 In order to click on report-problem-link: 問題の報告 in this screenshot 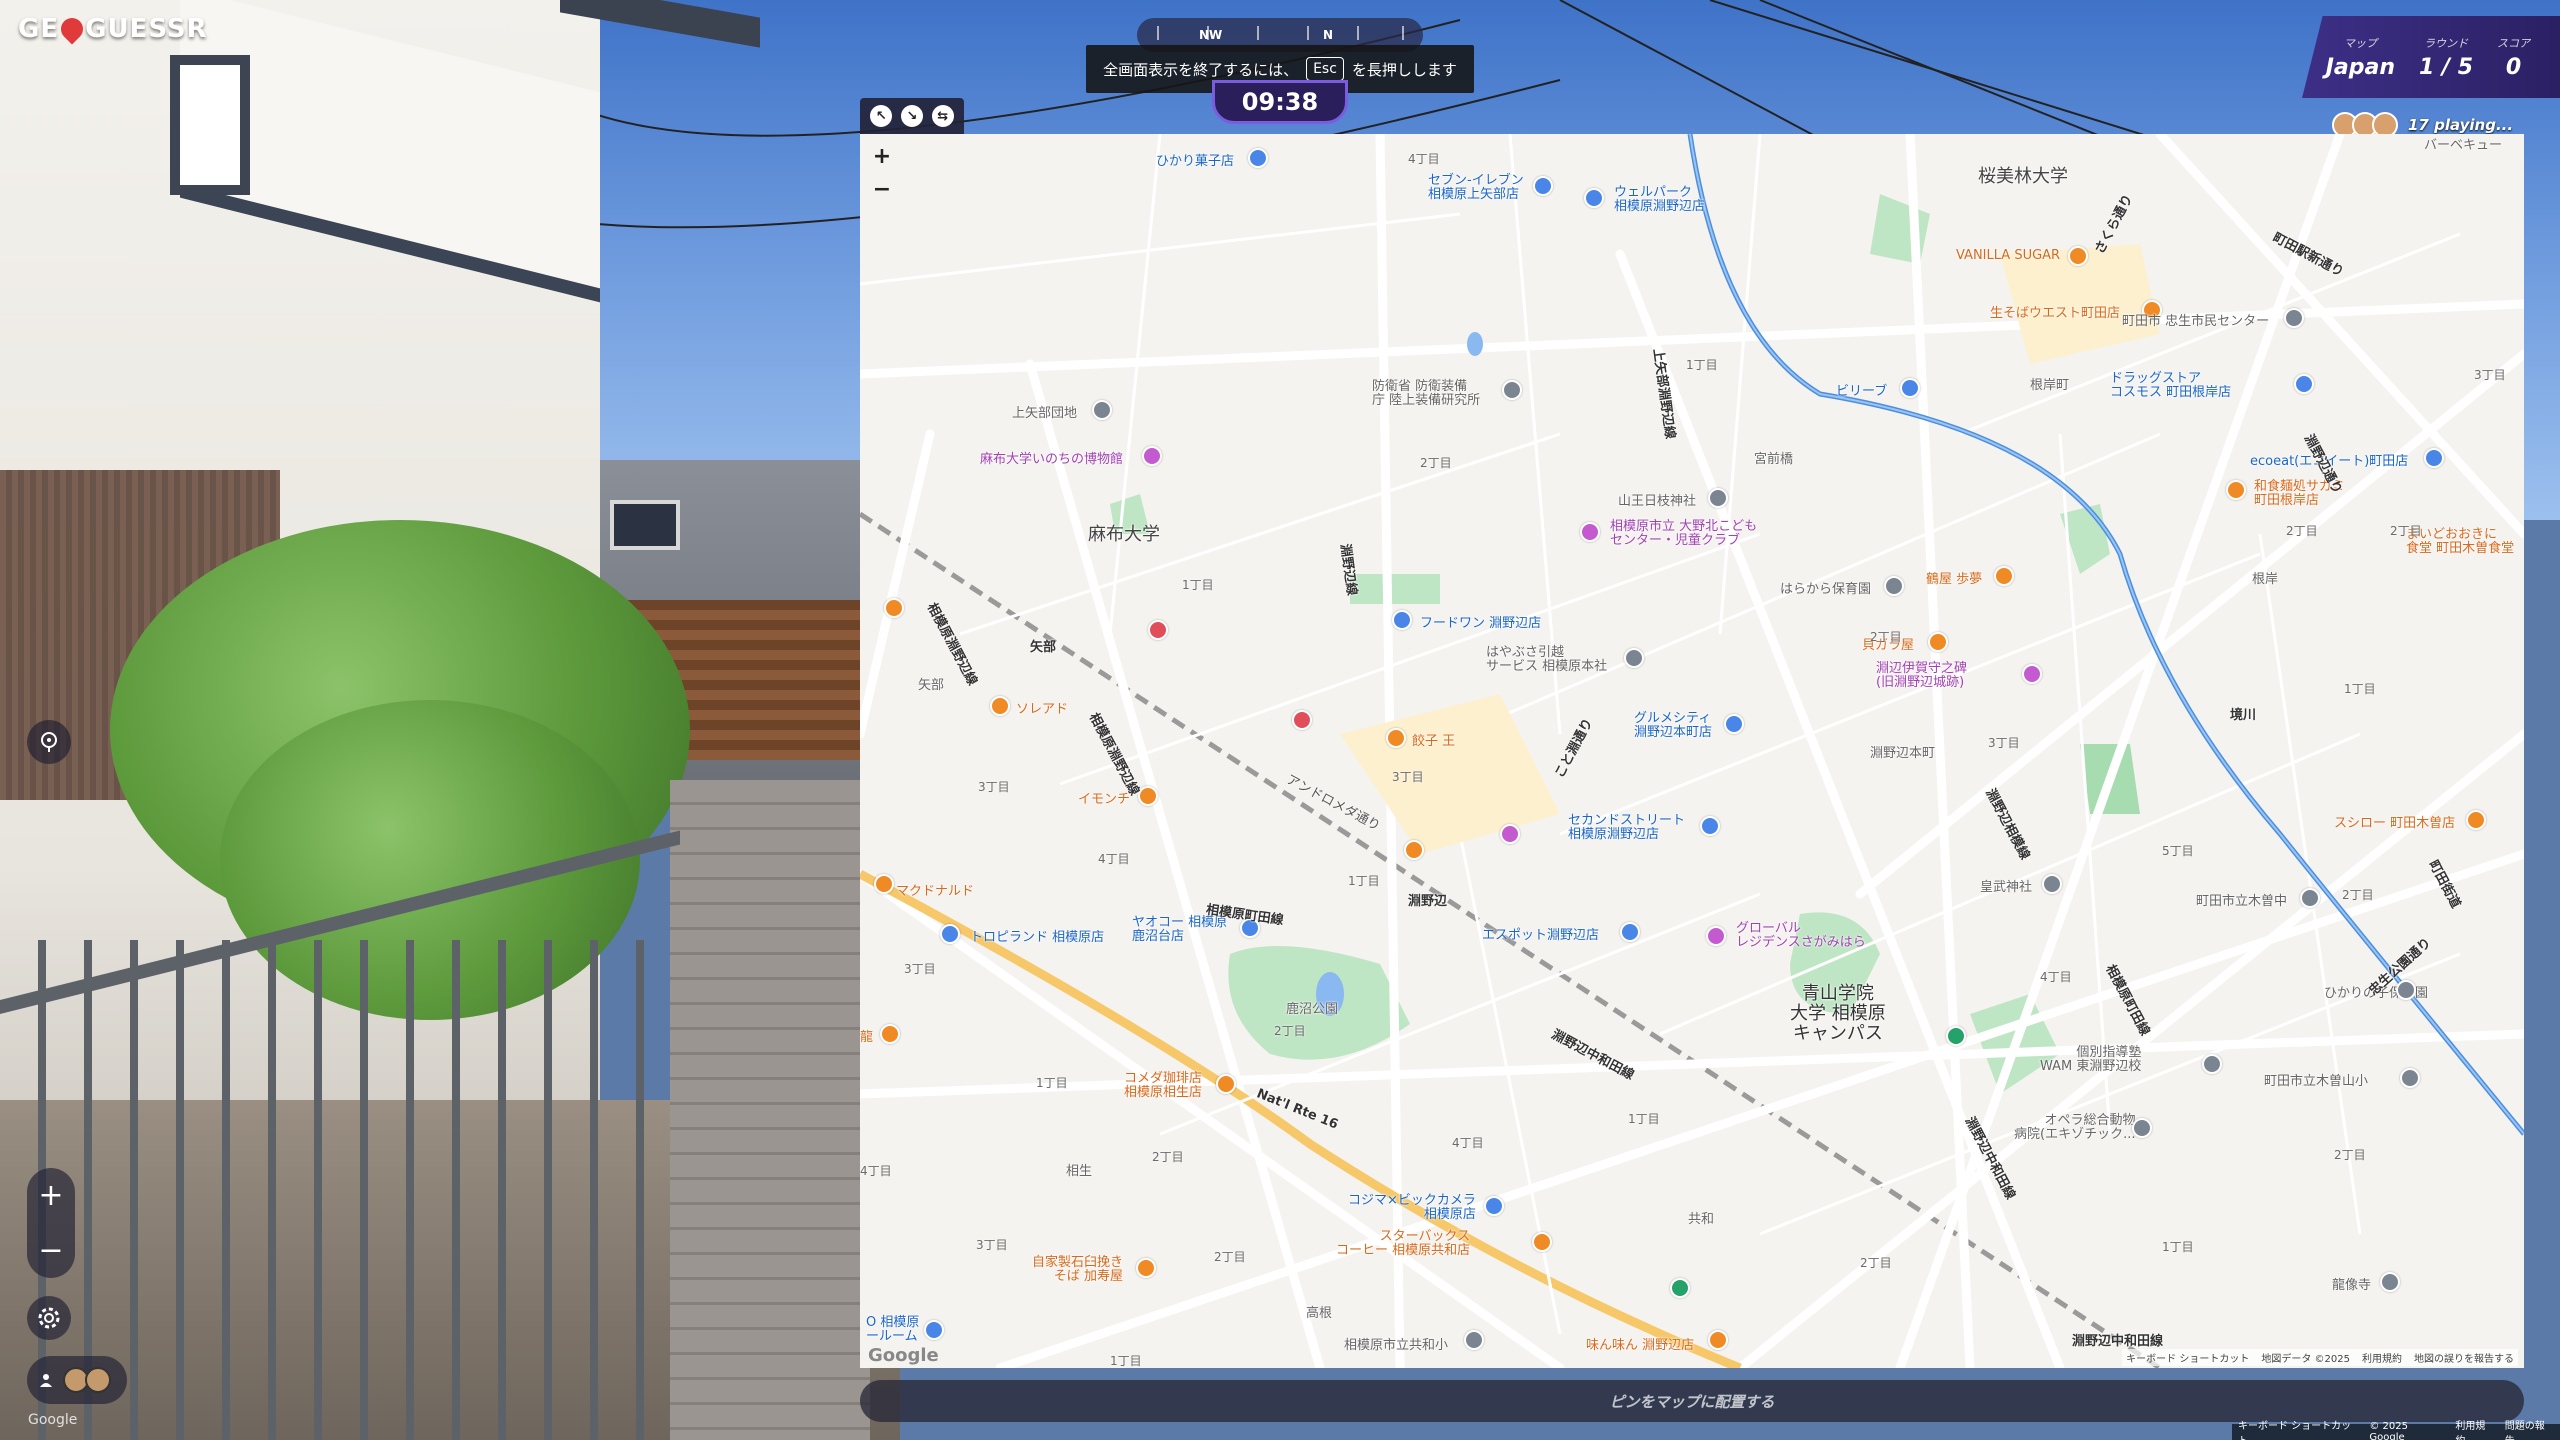, I will do `click(2529, 1428)`.